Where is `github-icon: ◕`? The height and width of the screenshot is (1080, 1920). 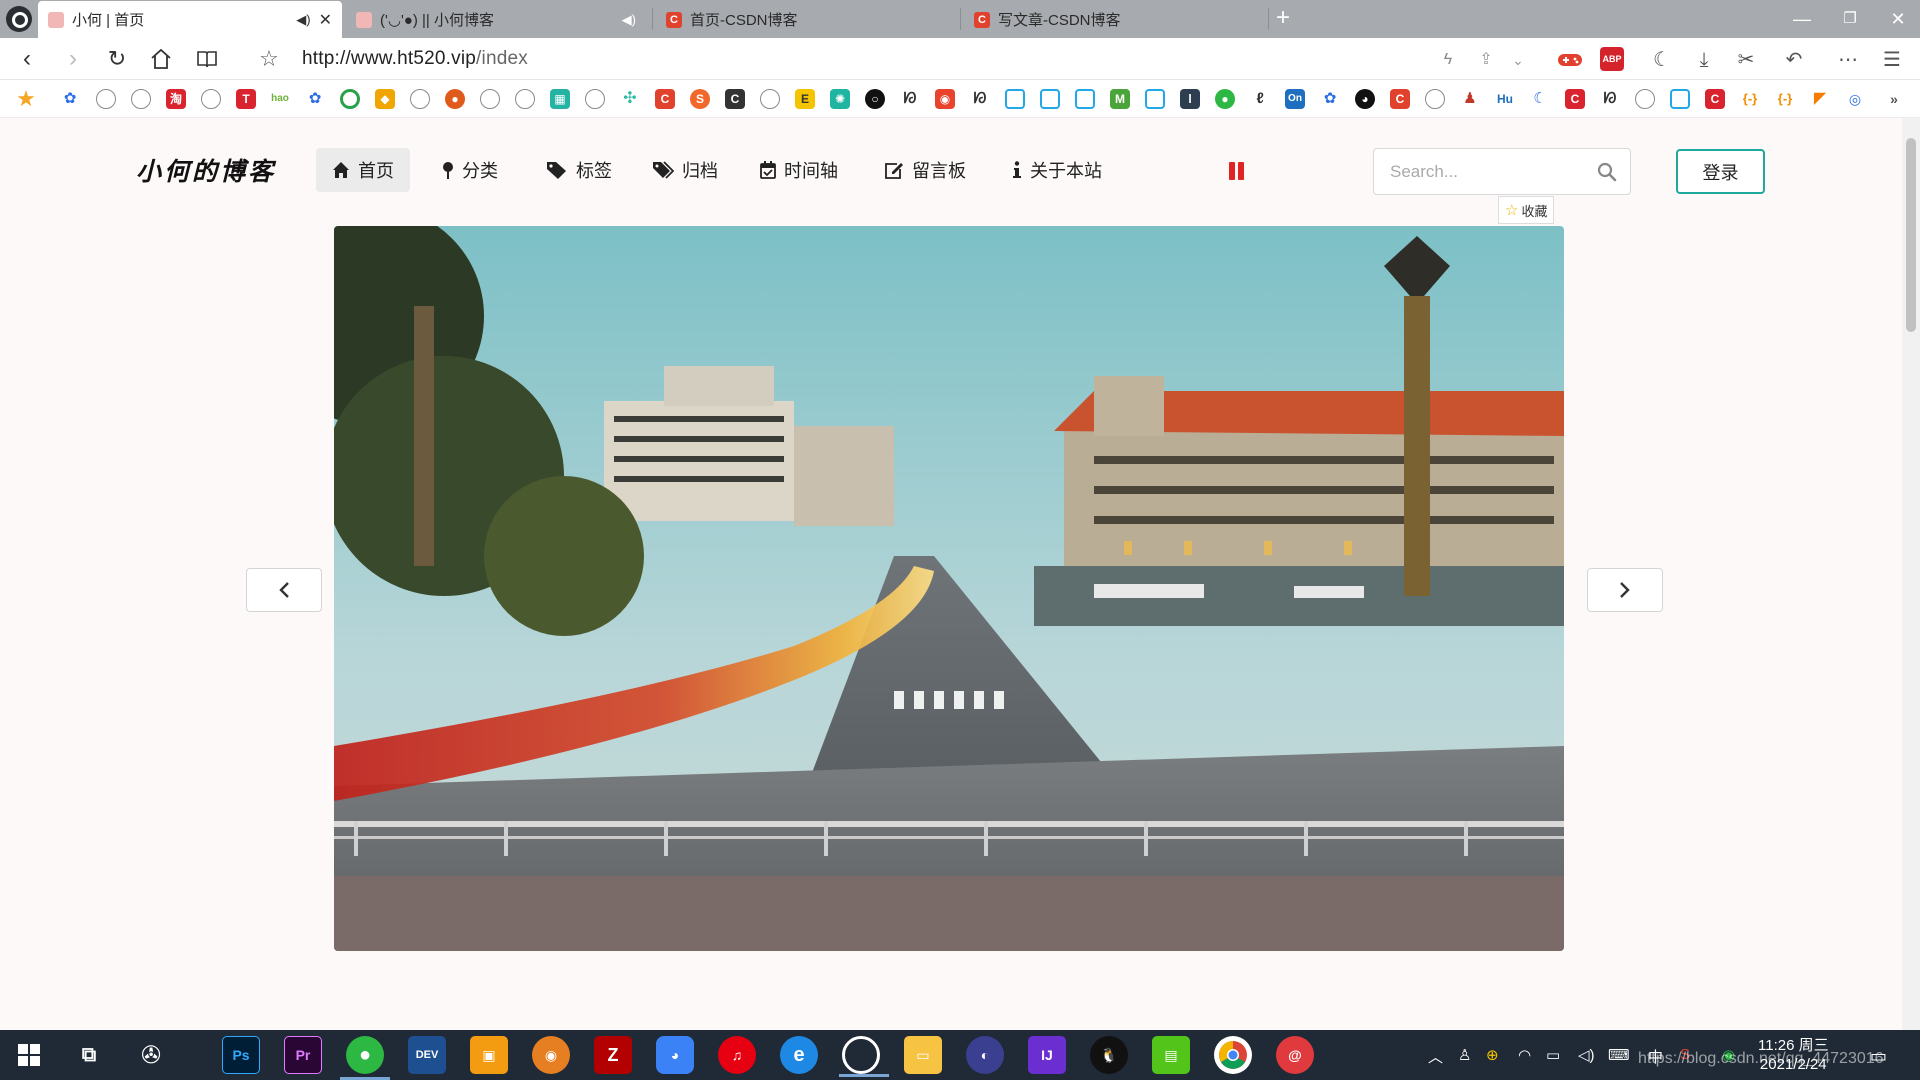
github-icon: ◕ is located at coordinates (1365, 99).